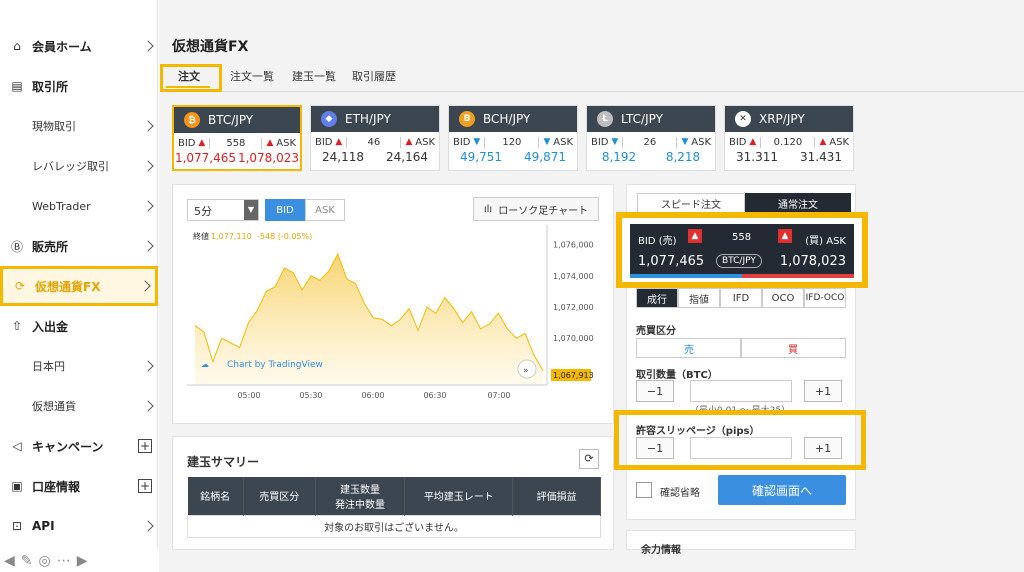 Image resolution: width=1024 pixels, height=572 pixels. Describe the element at coordinates (782, 119) in the screenshot. I see `pair-name: XRP/JPY` at that location.